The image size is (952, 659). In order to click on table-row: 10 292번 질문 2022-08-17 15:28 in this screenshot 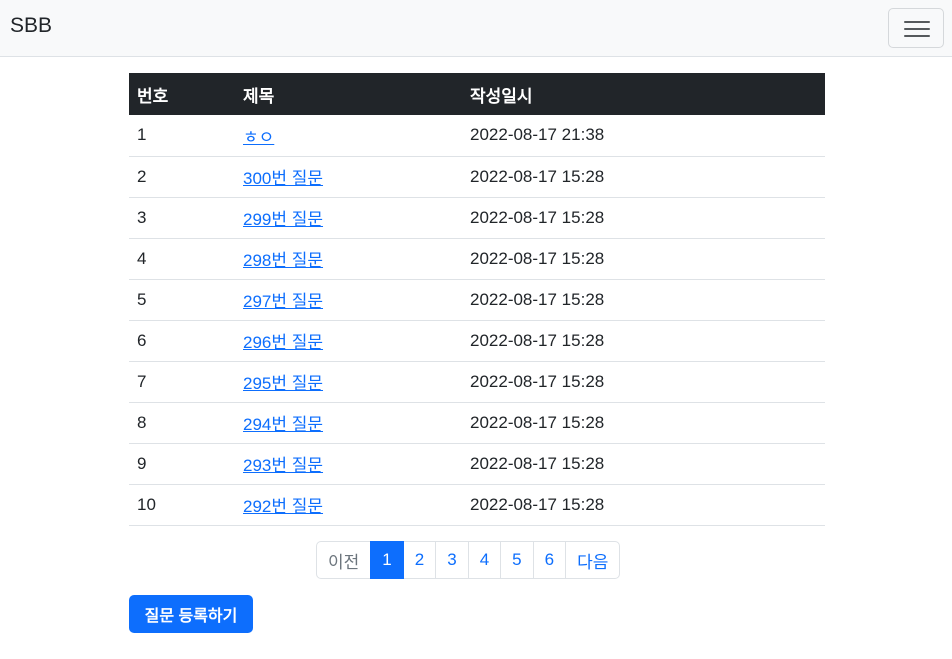, I will do `click(477, 505)`.